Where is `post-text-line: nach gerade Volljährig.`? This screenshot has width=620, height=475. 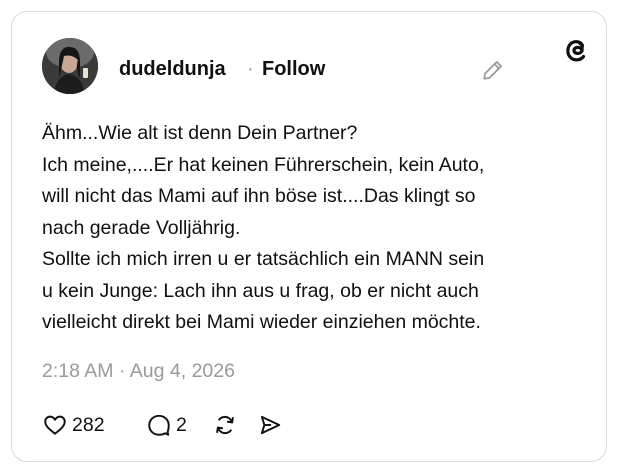 post-text-line: nach gerade Volljährig. is located at coordinates (141, 227).